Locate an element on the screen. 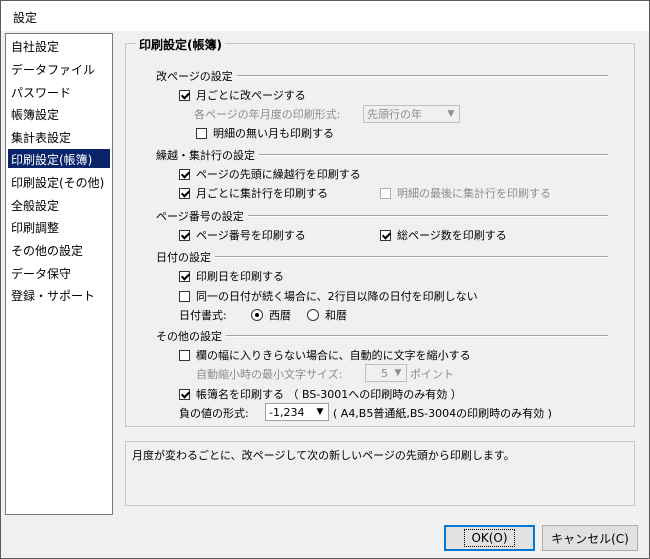  ok-button: OK(O) is located at coordinates (489, 538).